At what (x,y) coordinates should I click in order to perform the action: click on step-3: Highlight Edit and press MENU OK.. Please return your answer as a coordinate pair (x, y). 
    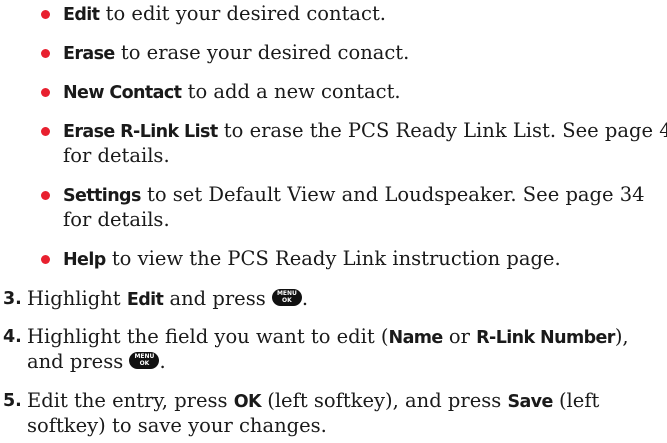
    Looking at the image, I should click on (168, 298).